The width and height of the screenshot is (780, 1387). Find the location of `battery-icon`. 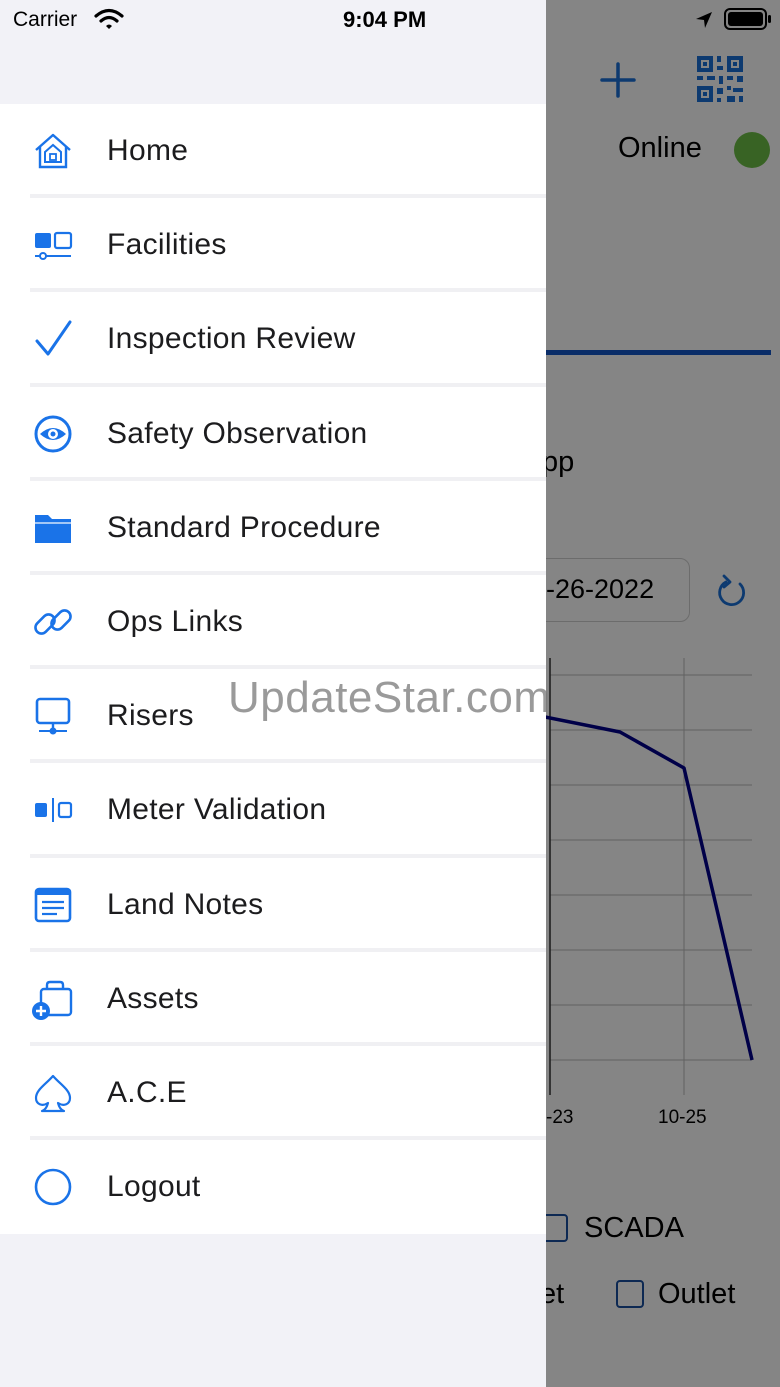

battery-icon is located at coordinates (748, 19).